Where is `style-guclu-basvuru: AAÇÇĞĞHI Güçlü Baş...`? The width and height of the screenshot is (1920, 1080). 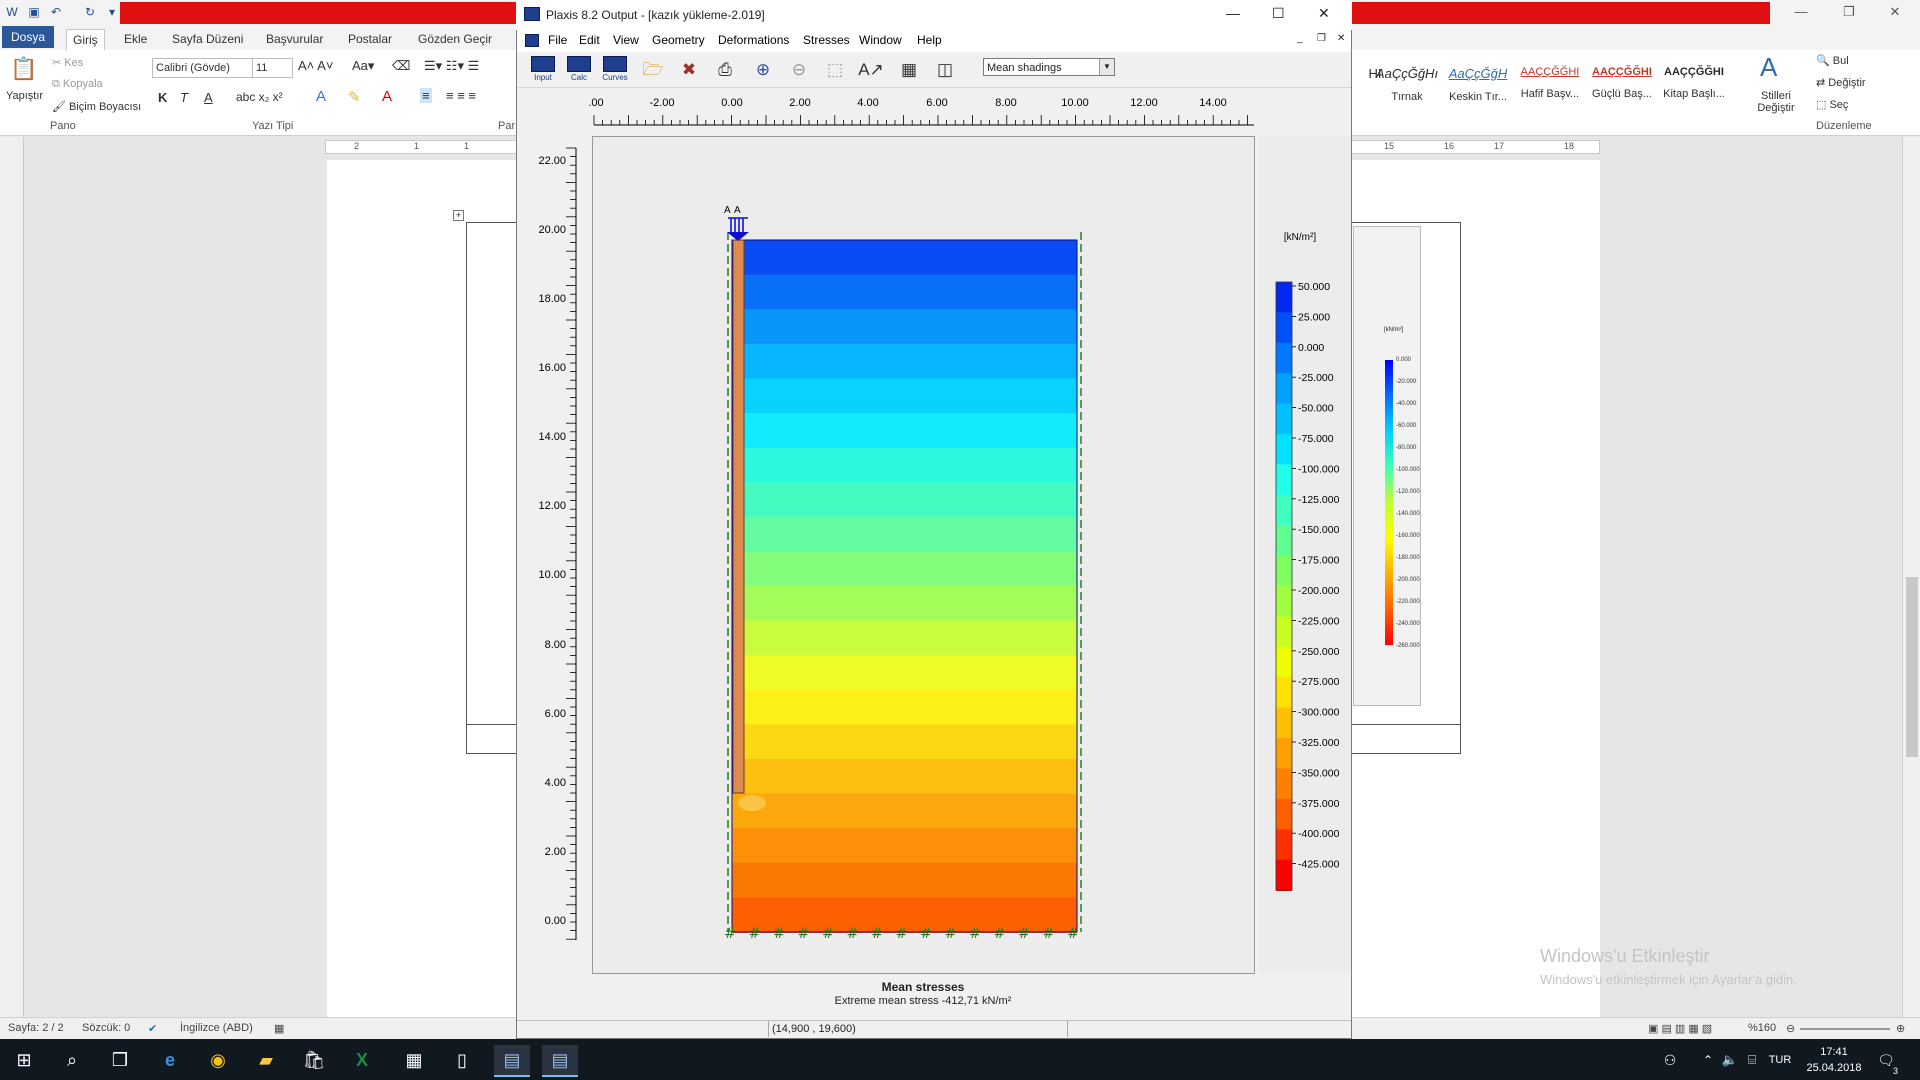 style-guclu-basvuru: AAÇÇĞĞHI Güçlü Baş... is located at coordinates (1622, 84).